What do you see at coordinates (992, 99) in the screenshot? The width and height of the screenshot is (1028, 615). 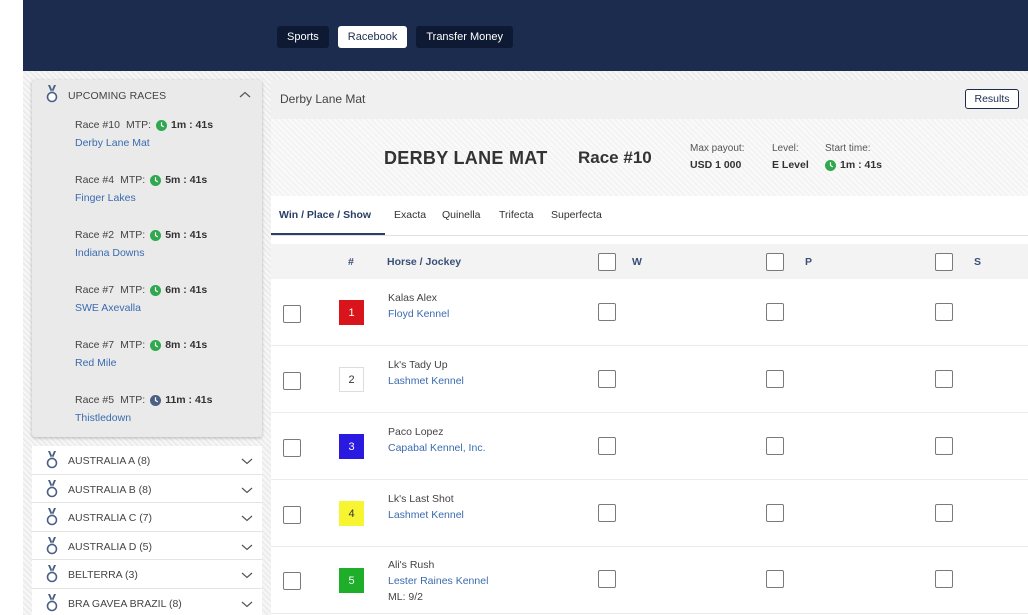 I see `results-button: Results` at bounding box center [992, 99].